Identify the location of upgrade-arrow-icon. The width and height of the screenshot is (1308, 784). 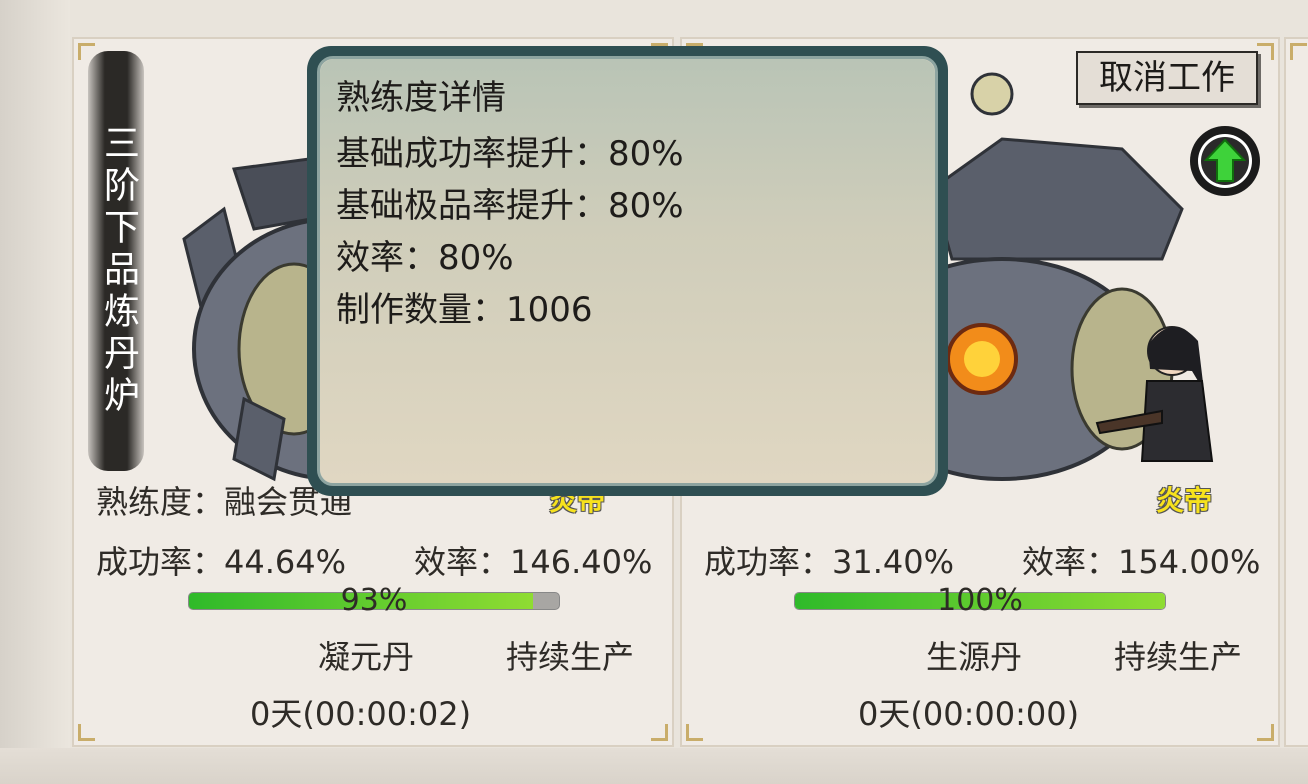
(1225, 161).